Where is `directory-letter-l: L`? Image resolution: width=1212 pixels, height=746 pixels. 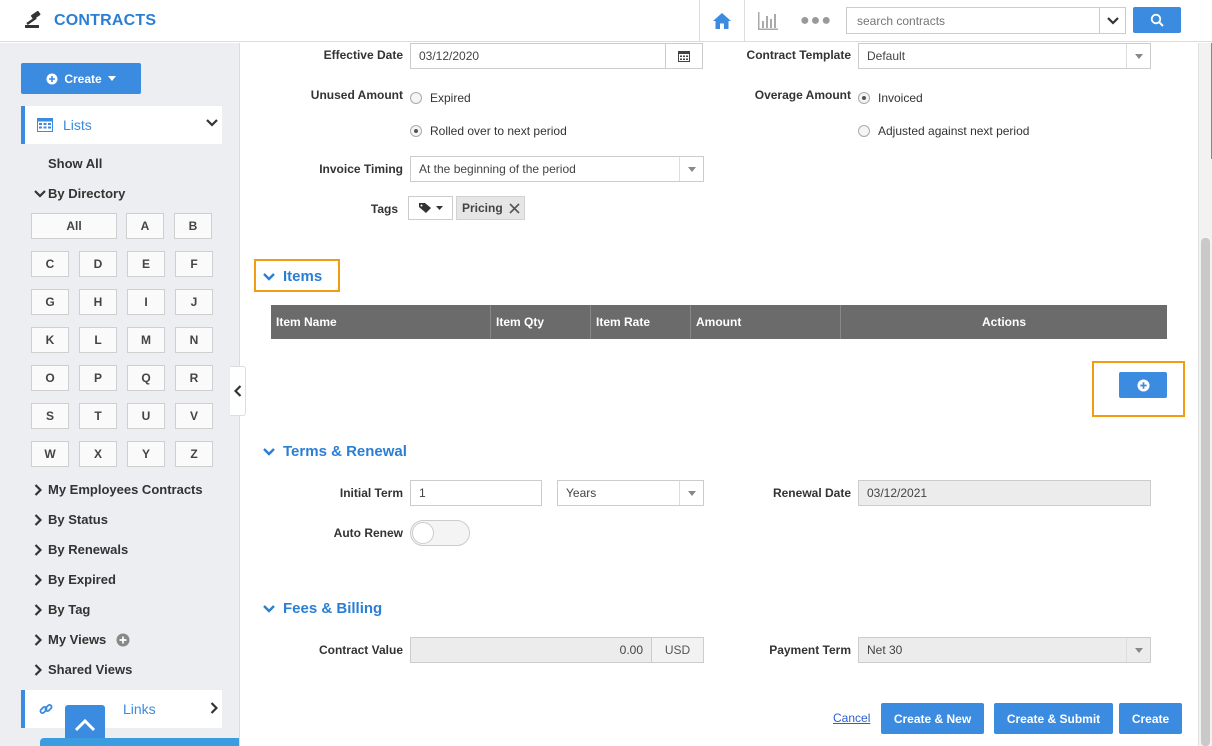 directory-letter-l: L is located at coordinates (98, 340).